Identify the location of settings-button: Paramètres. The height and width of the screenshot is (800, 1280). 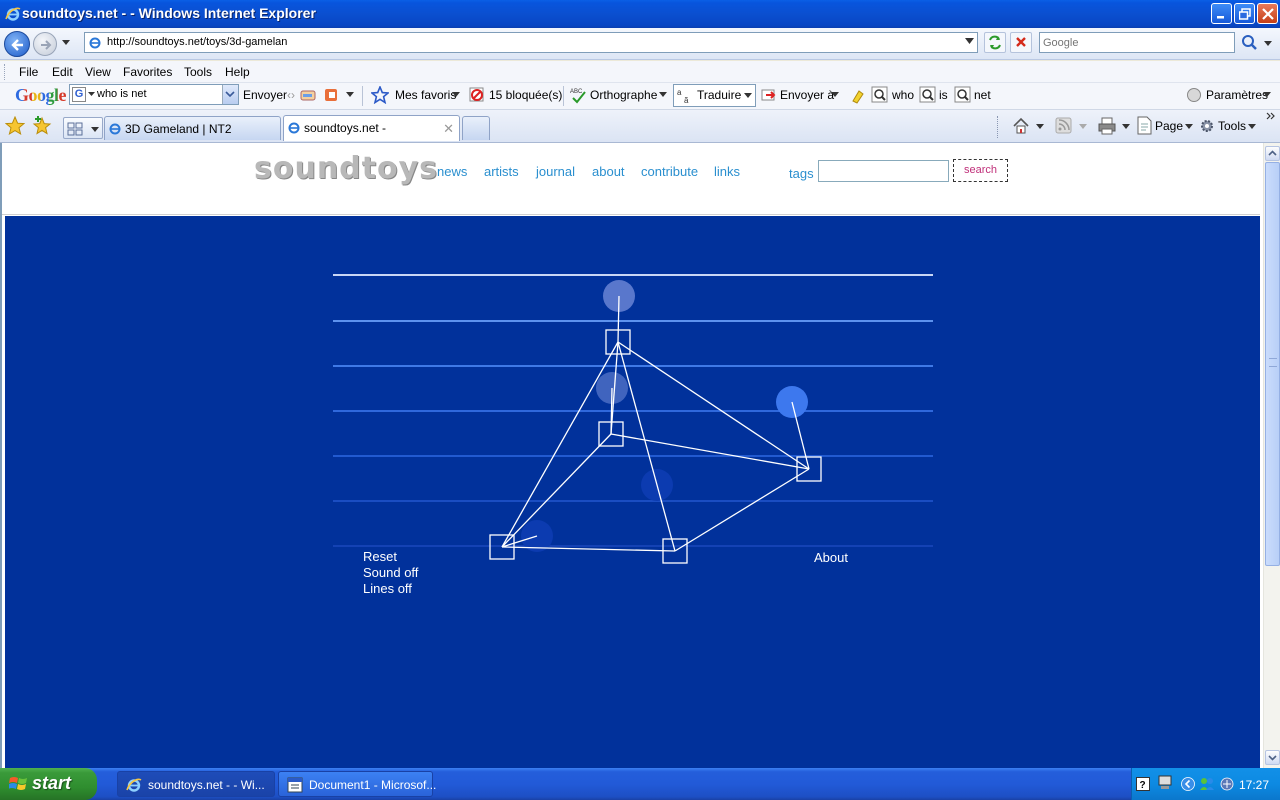
(1237, 95).